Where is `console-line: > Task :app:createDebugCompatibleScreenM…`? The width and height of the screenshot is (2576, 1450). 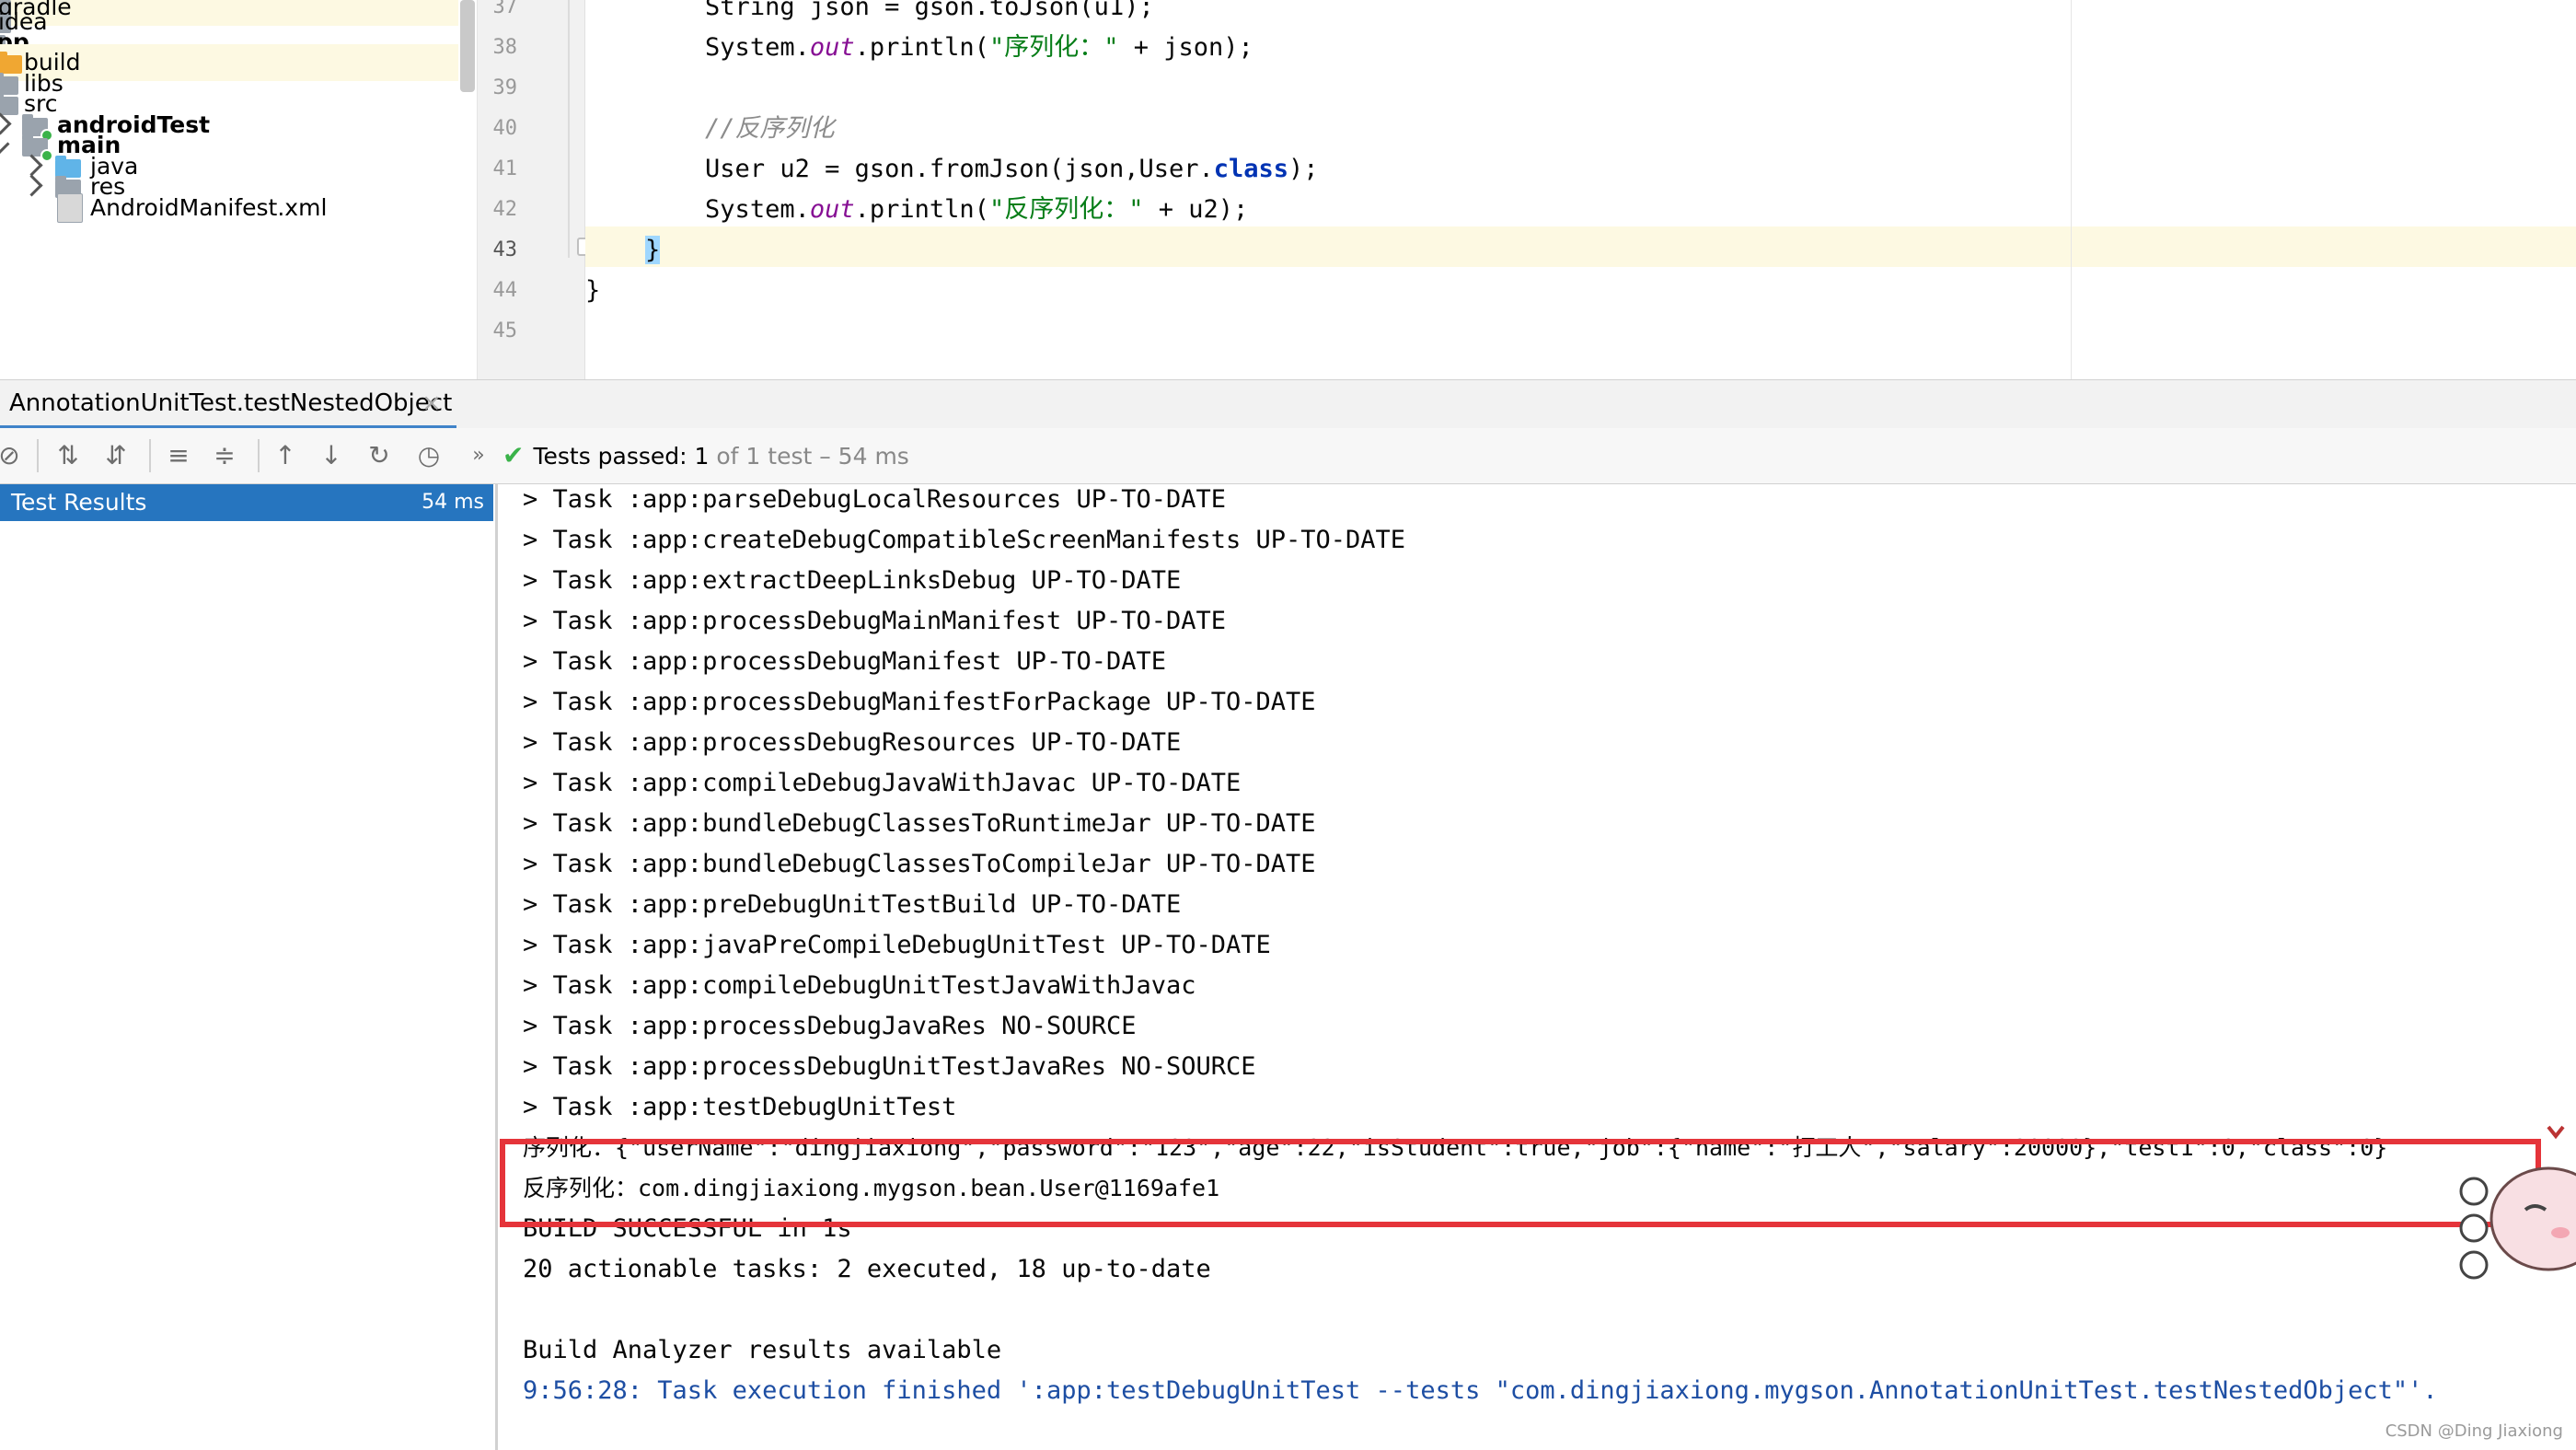
console-line: > Task :app:createDebugCompatibleScreenM… is located at coordinates (965, 540).